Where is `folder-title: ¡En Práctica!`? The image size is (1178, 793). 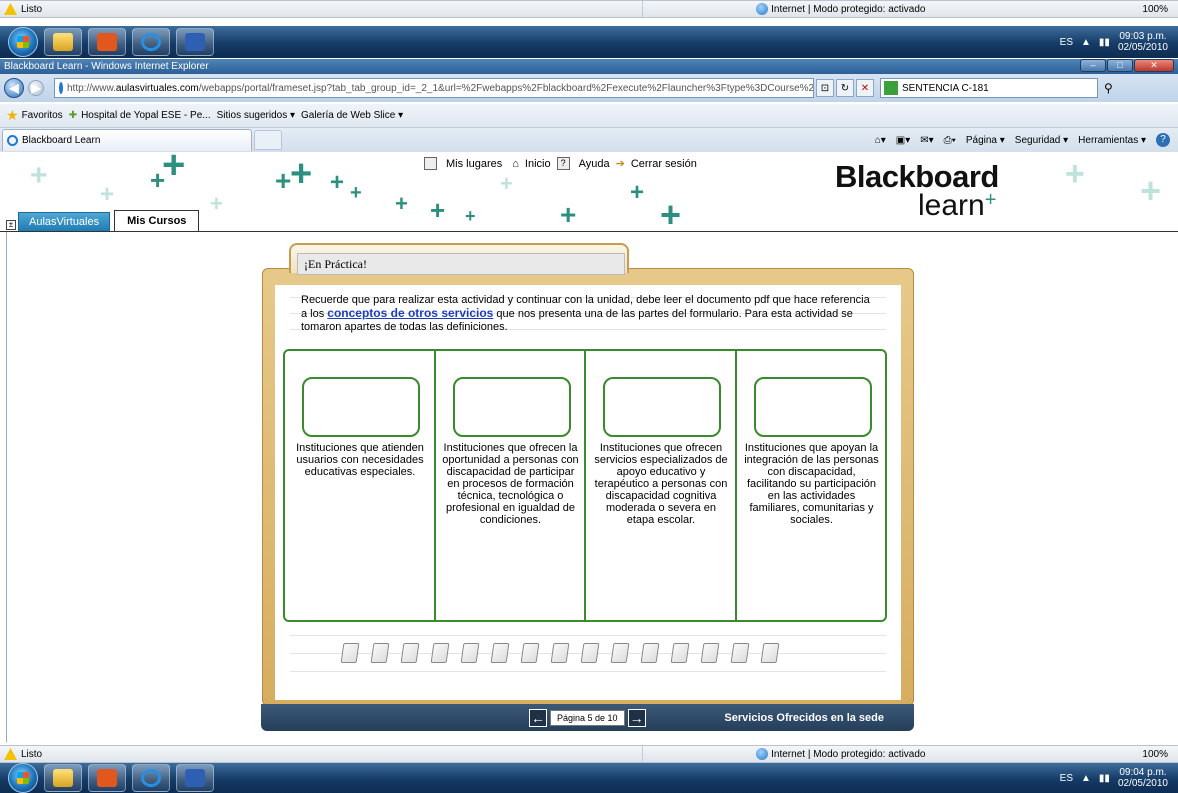 folder-title: ¡En Práctica! is located at coordinates (461, 264).